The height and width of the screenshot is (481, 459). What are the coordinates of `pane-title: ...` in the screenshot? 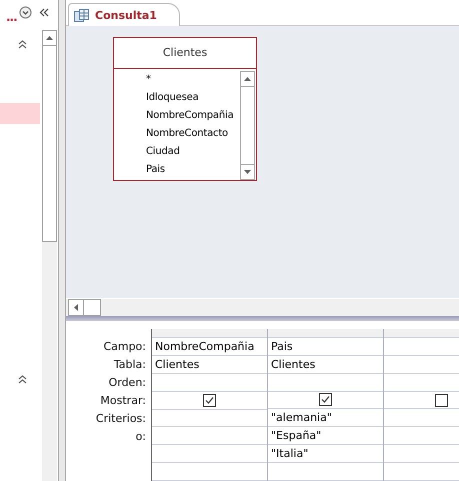 It's located at (11, 17).